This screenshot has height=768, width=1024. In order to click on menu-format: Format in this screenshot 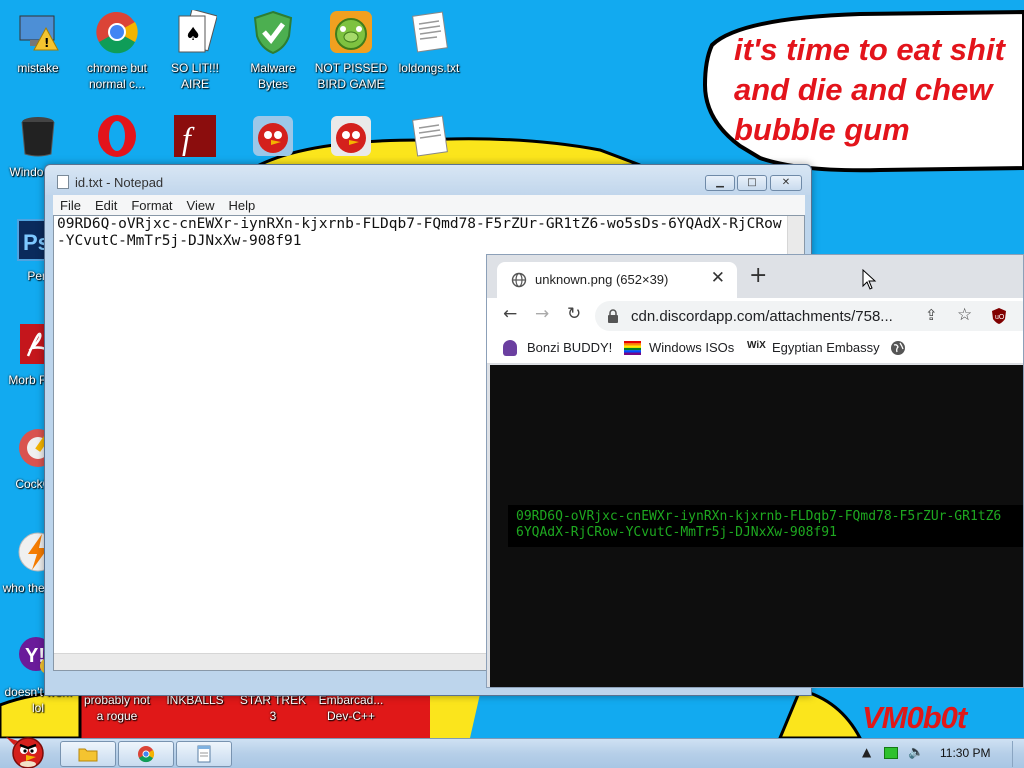, I will do `click(151, 204)`.